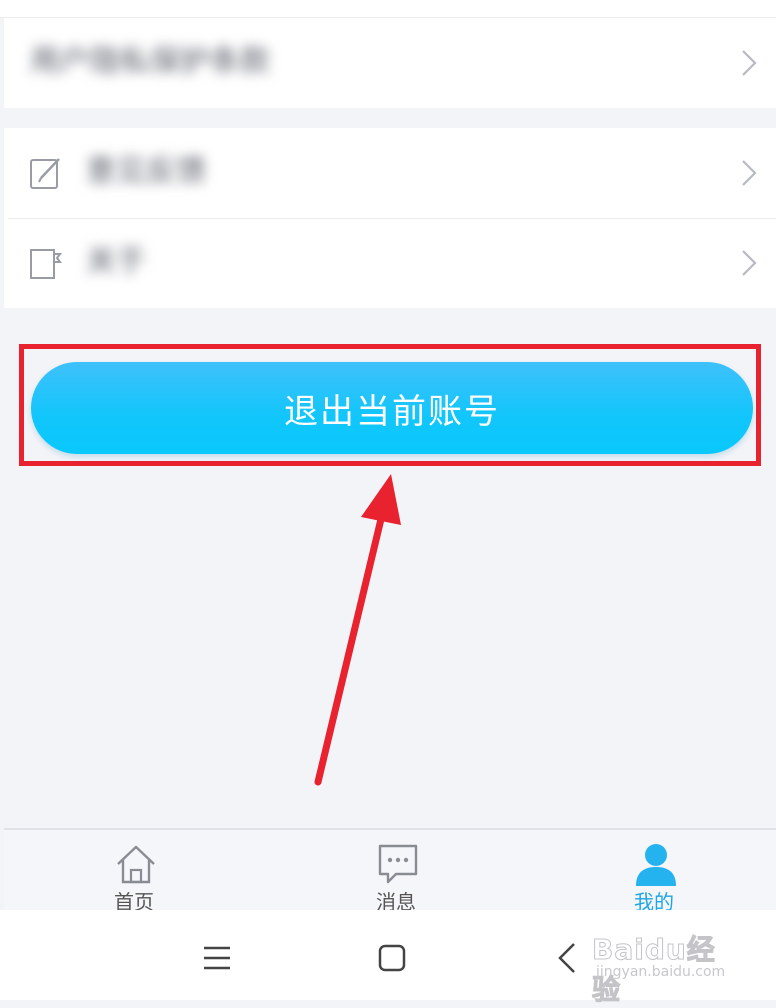  What do you see at coordinates (568, 958) in the screenshot?
I see `back-chevron-icon` at bounding box center [568, 958].